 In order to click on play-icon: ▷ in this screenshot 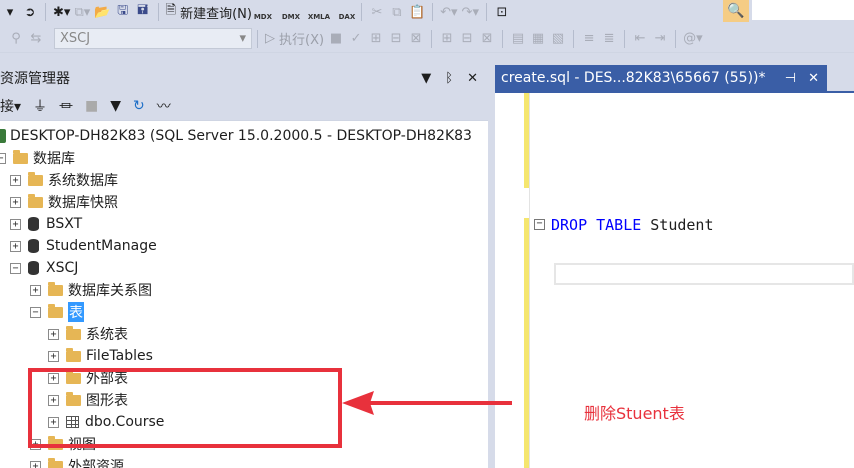, I will do `click(270, 38)`.